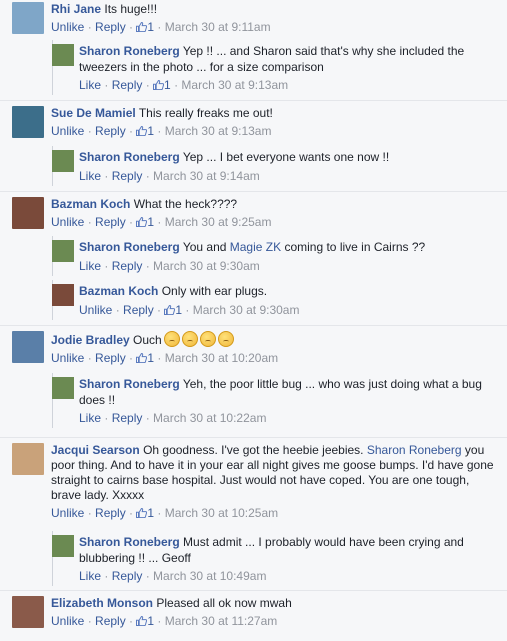 The image size is (507, 641). I want to click on timestamp: March 30 at 11:27am, so click(221, 621).